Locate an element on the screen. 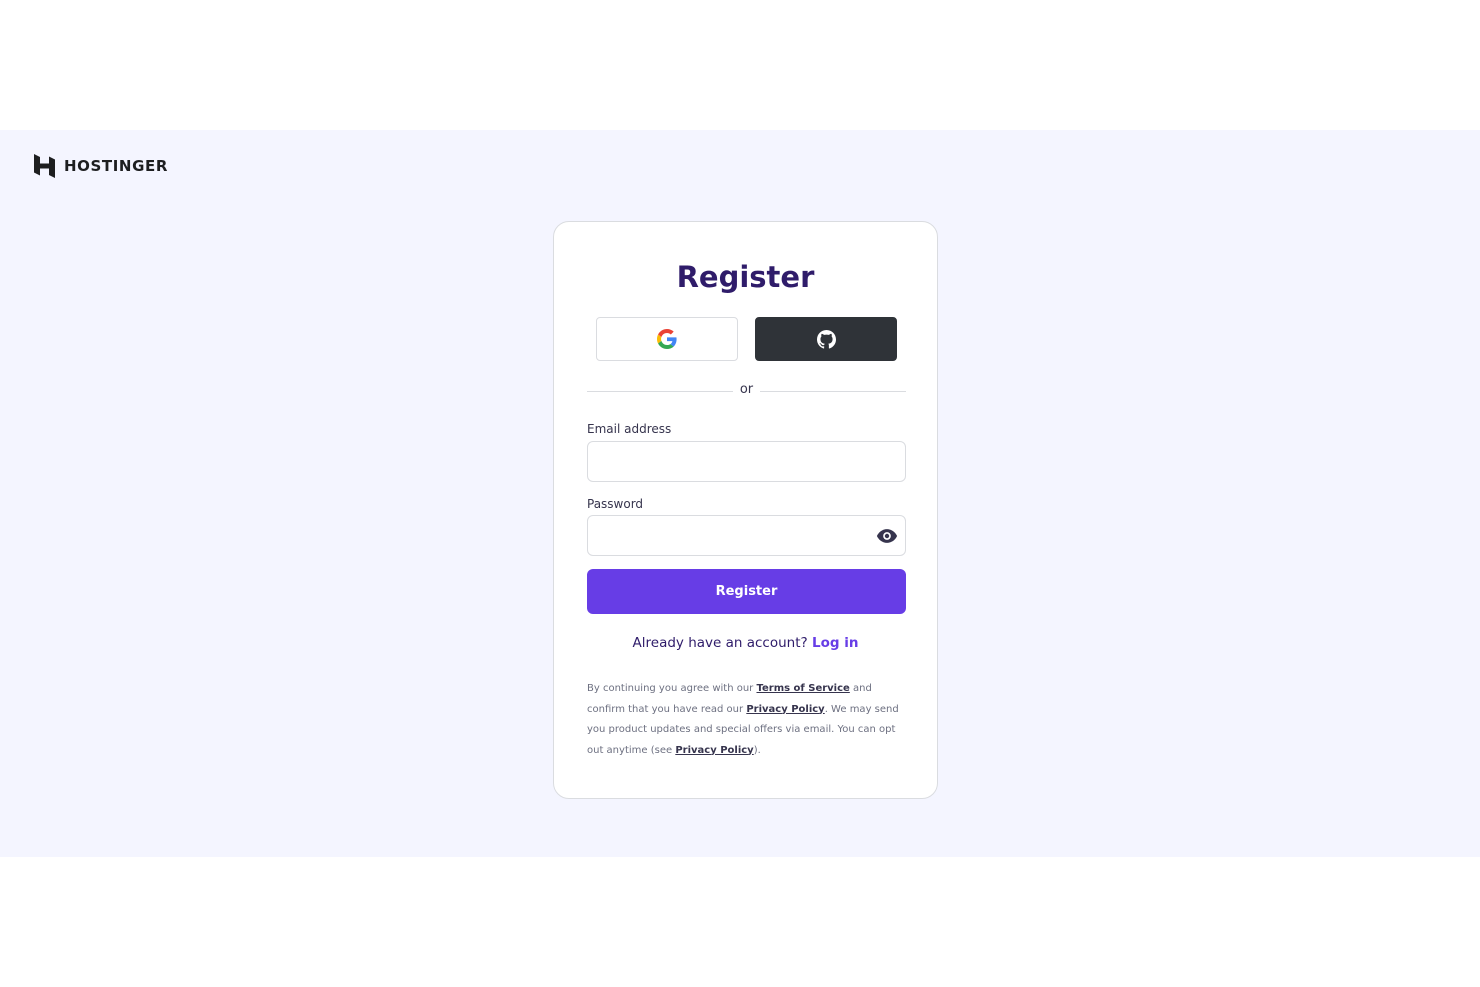 The width and height of the screenshot is (1480, 987). github-signup-button is located at coordinates (826, 339).